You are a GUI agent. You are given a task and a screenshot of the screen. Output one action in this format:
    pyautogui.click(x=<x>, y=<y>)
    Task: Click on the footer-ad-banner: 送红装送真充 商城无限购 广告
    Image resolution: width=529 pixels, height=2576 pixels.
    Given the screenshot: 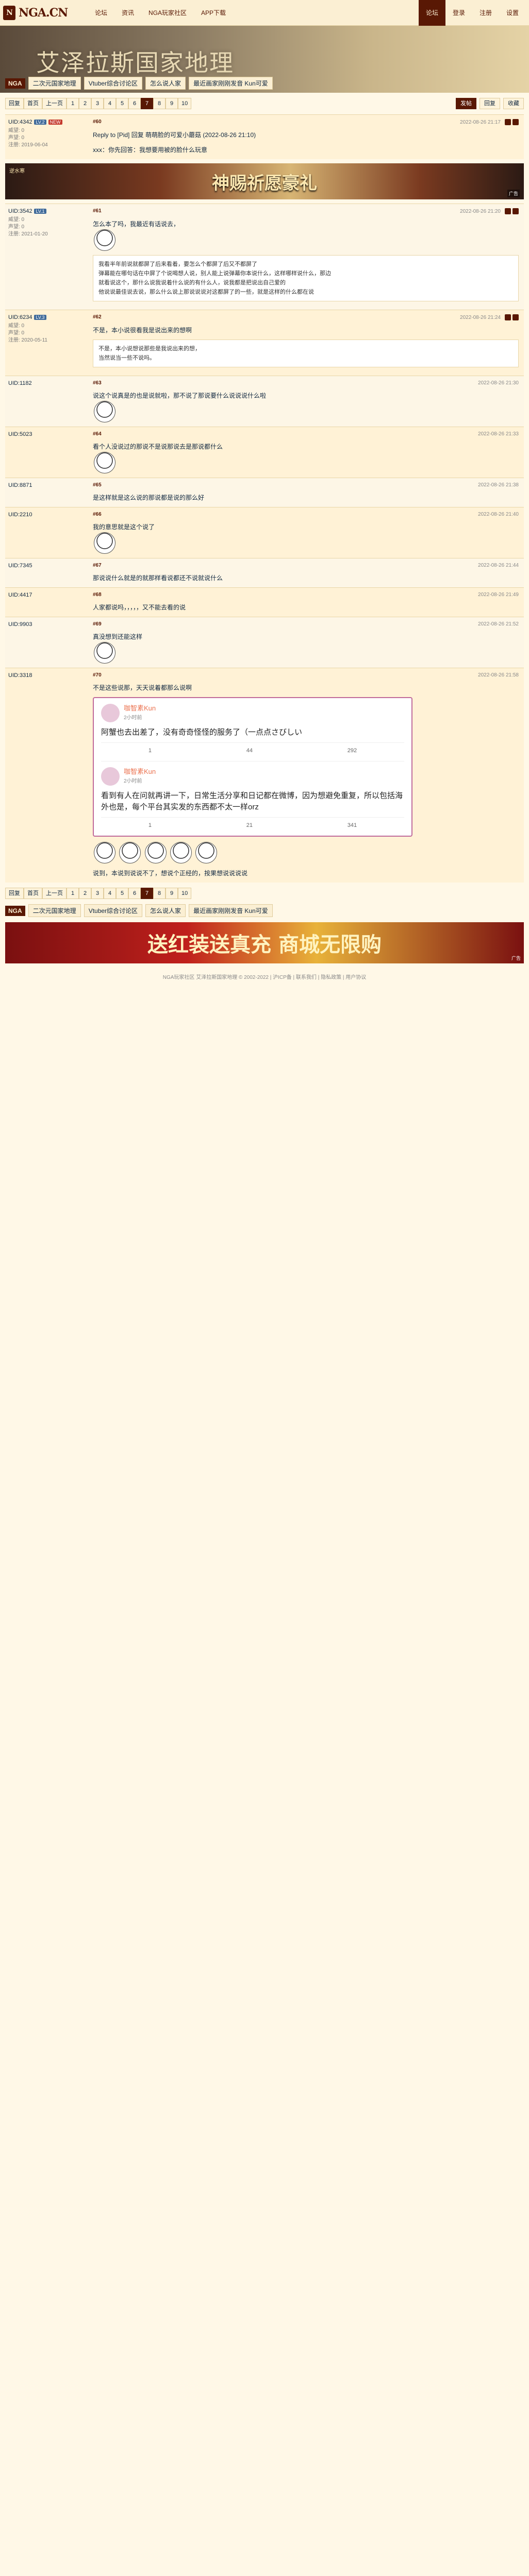 What is the action you would take?
    pyautogui.click(x=264, y=942)
    